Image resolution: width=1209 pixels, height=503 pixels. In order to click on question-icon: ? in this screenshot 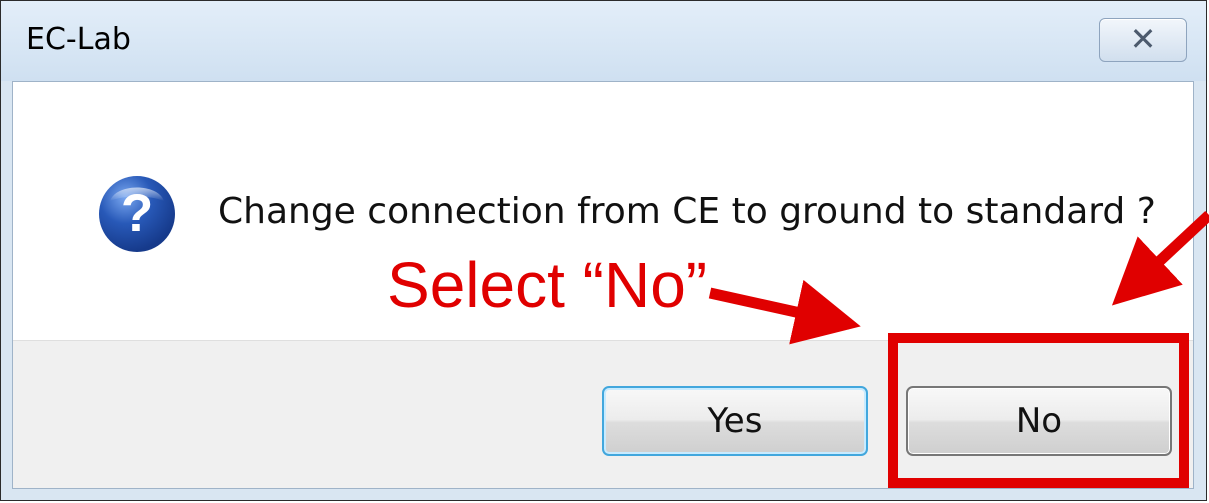, I will do `click(137, 214)`.